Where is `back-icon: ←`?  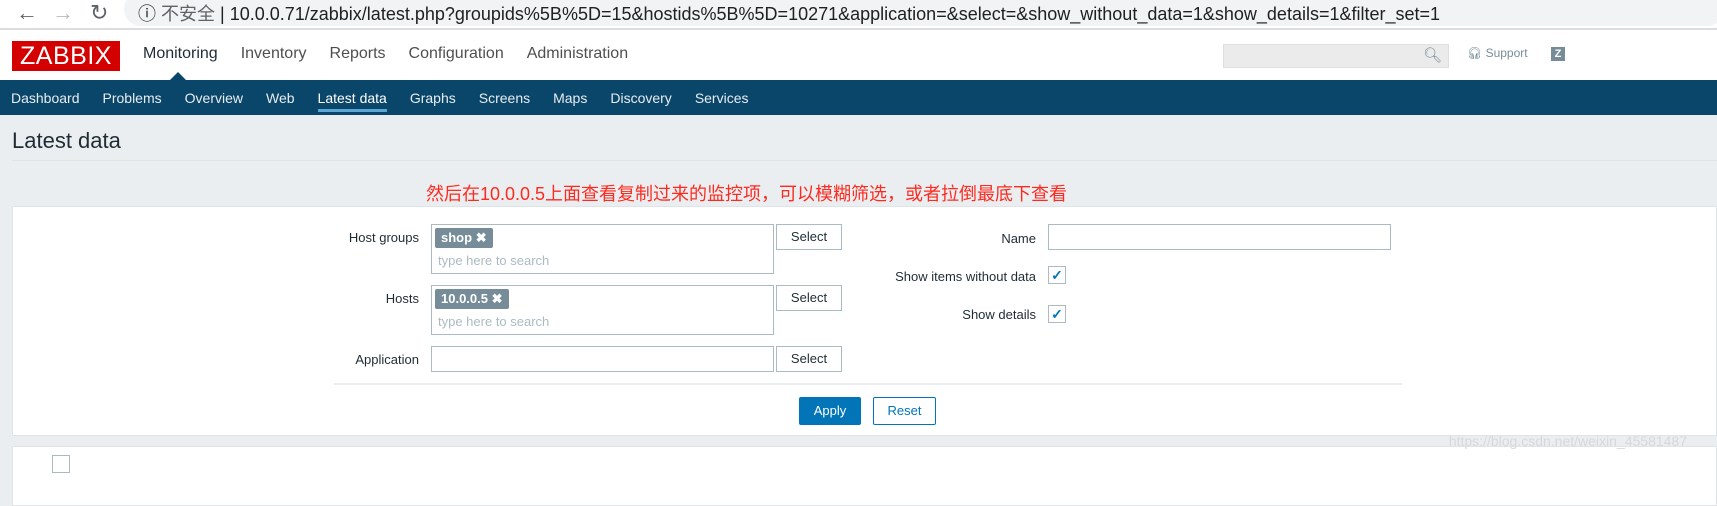
back-icon: ← is located at coordinates (27, 13).